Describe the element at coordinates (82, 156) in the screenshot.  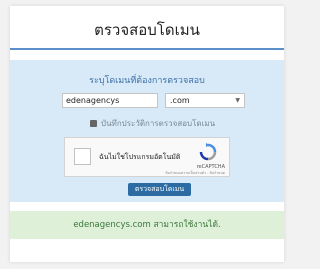
I see `recaptcha-checkbox` at that location.